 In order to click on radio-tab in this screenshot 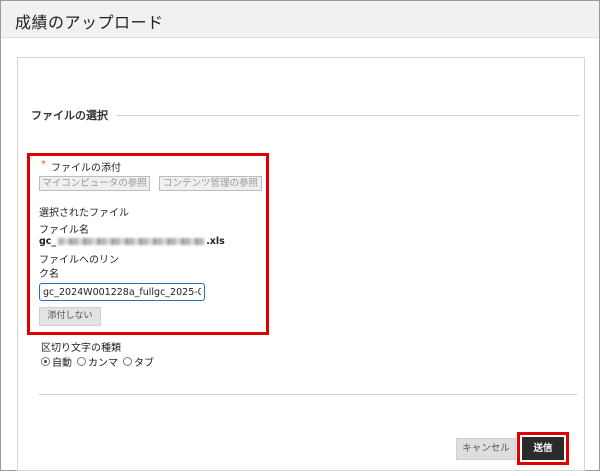, I will do `click(127, 361)`.